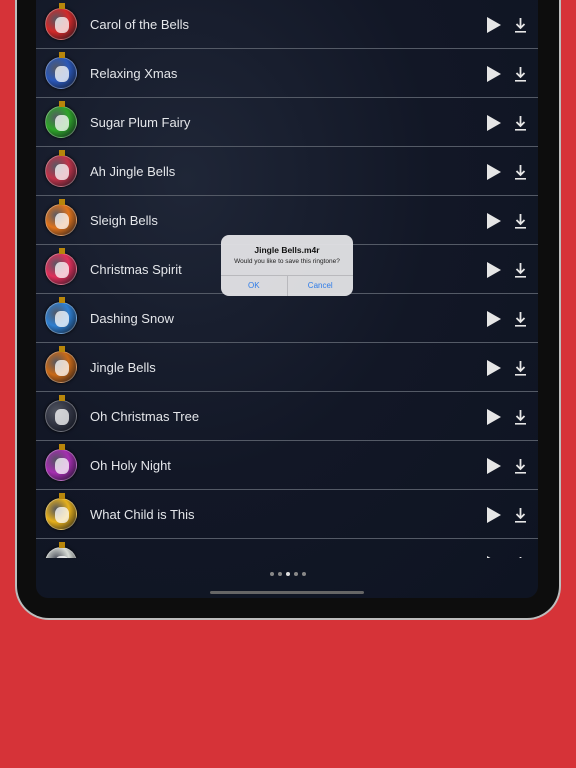 The height and width of the screenshot is (768, 576). I want to click on ringtone-row: Oh Christmas Tree, so click(287, 416).